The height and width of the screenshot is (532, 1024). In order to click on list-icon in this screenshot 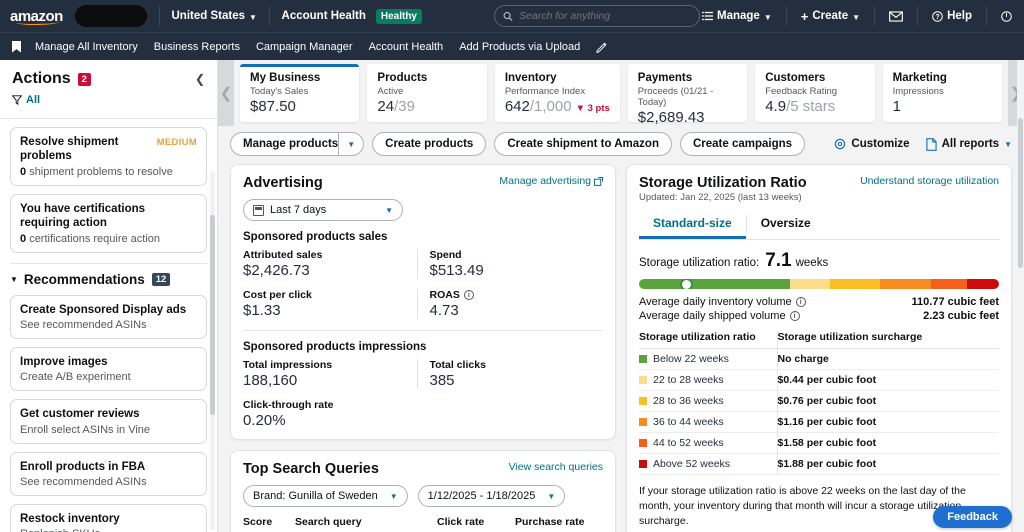, I will do `click(707, 16)`.